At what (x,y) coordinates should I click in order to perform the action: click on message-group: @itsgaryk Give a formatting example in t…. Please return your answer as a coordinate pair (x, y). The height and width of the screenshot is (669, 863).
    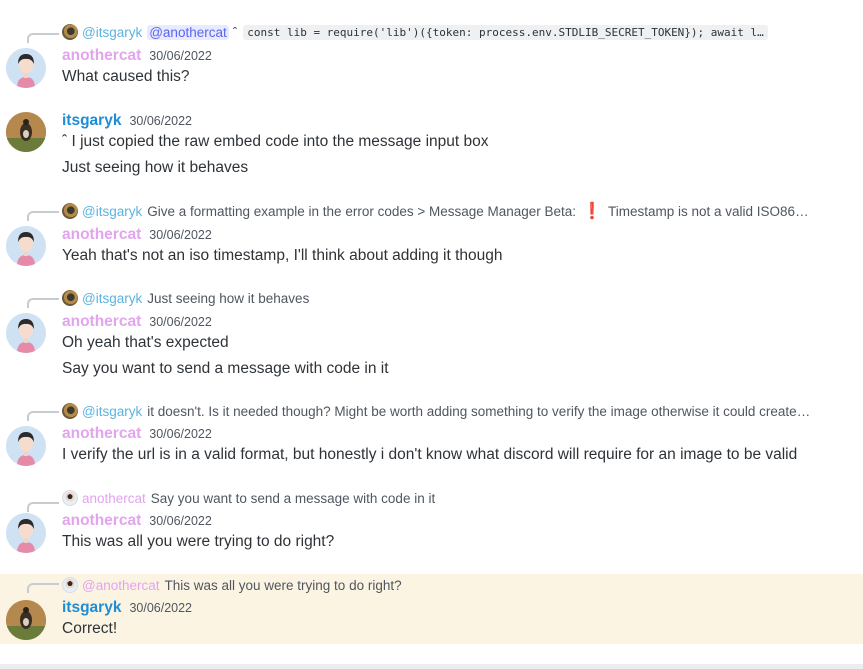
    Looking at the image, I should click on (431, 236).